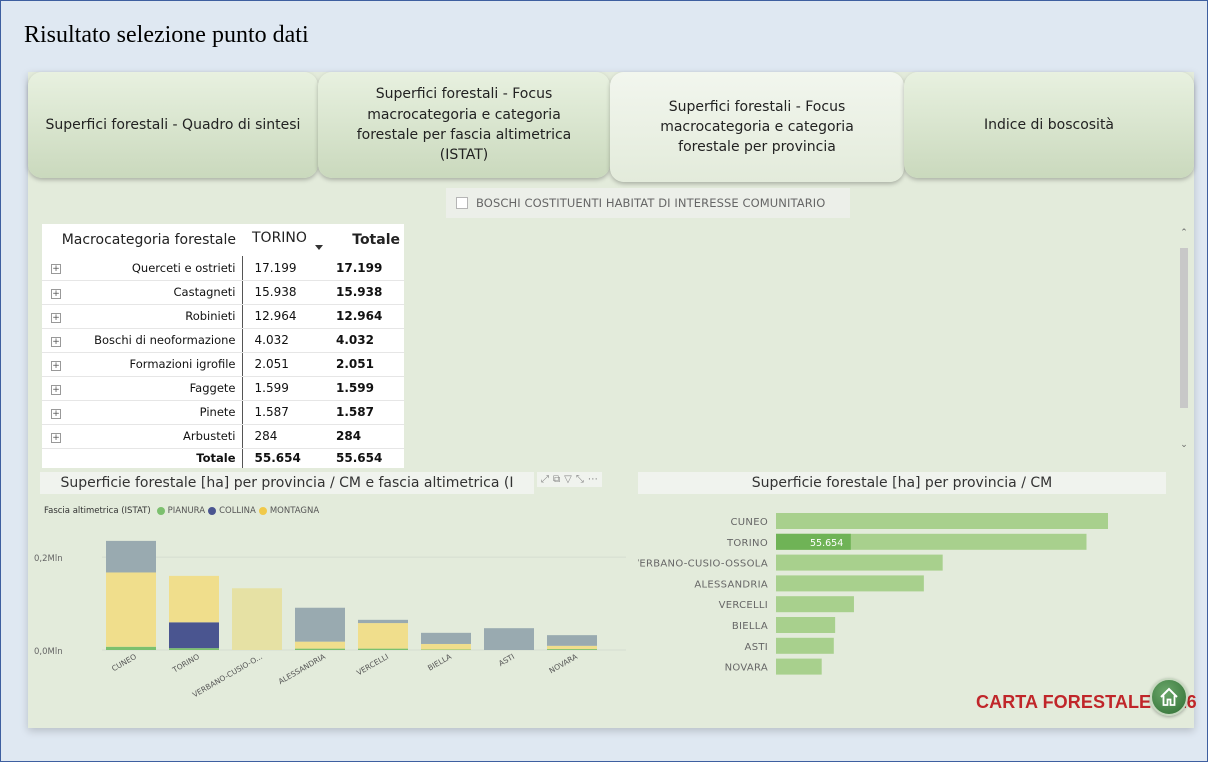  I want to click on cell-value: 12.964, so click(283, 316).